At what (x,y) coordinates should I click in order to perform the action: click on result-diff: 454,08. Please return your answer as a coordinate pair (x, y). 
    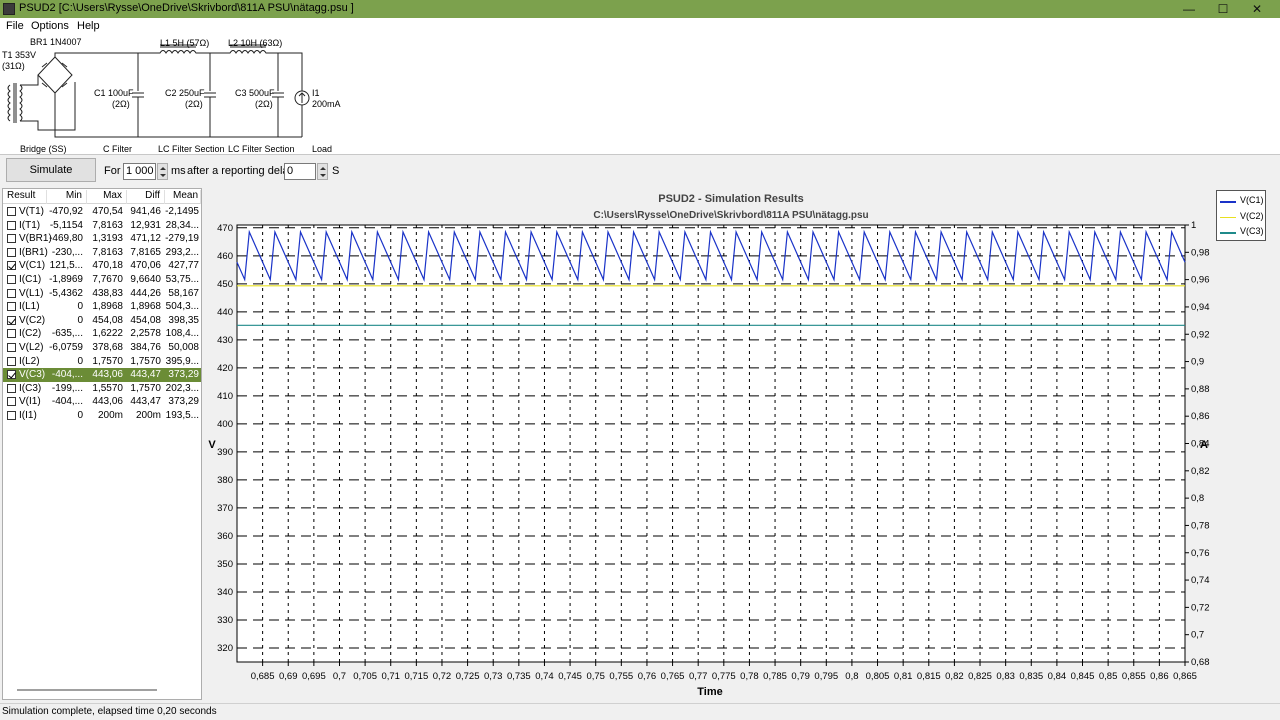
    Looking at the image, I should click on (145, 320).